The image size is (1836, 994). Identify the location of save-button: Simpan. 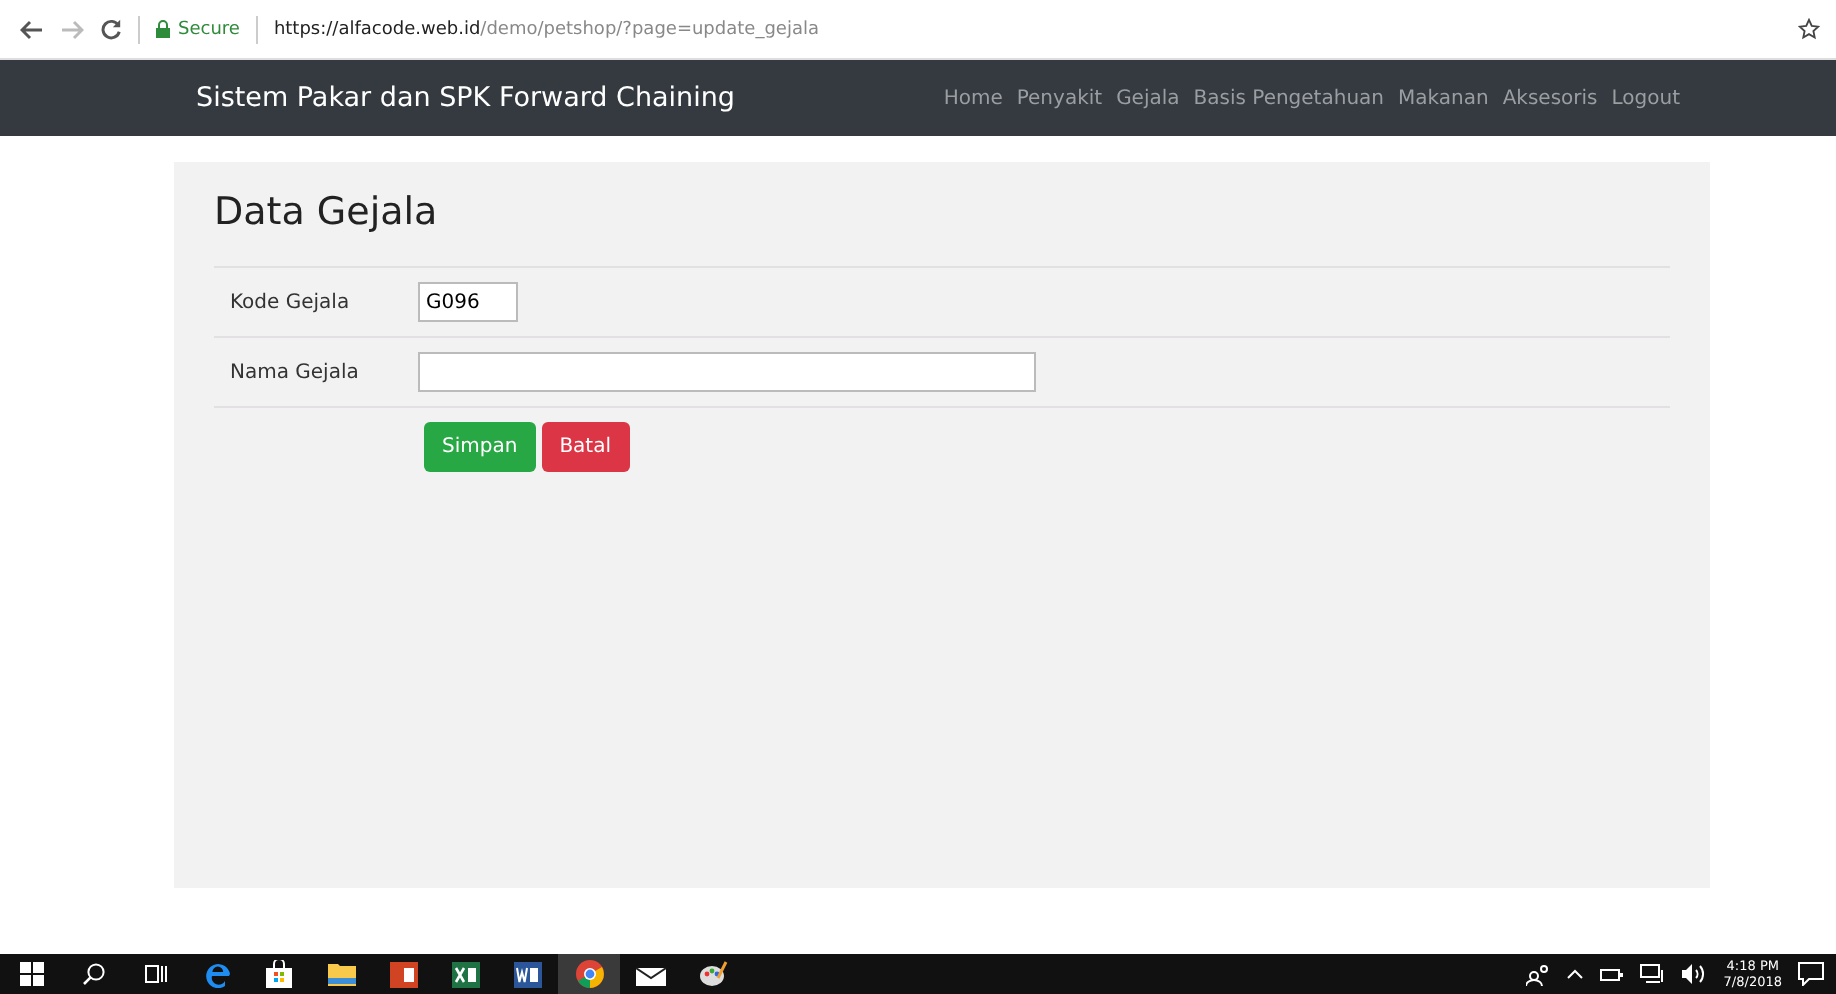
(480, 447).